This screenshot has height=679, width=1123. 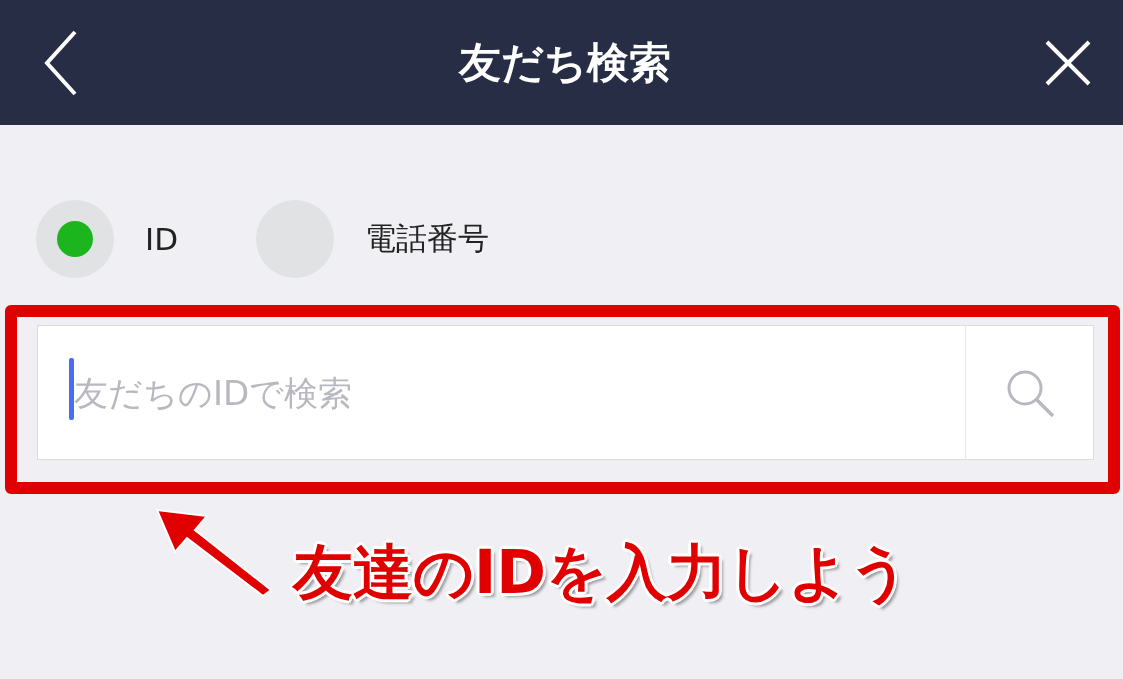 What do you see at coordinates (214, 553) in the screenshot?
I see `arrow-icon` at bounding box center [214, 553].